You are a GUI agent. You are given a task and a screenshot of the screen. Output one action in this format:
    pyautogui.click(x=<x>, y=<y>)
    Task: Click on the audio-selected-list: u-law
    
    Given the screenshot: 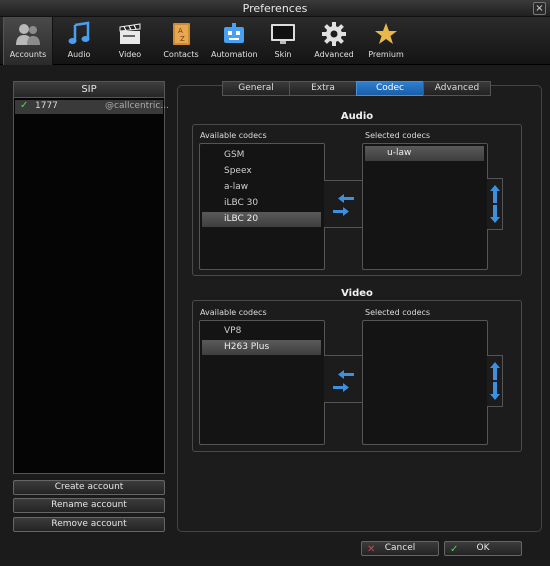 What is the action you would take?
    pyautogui.click(x=425, y=206)
    